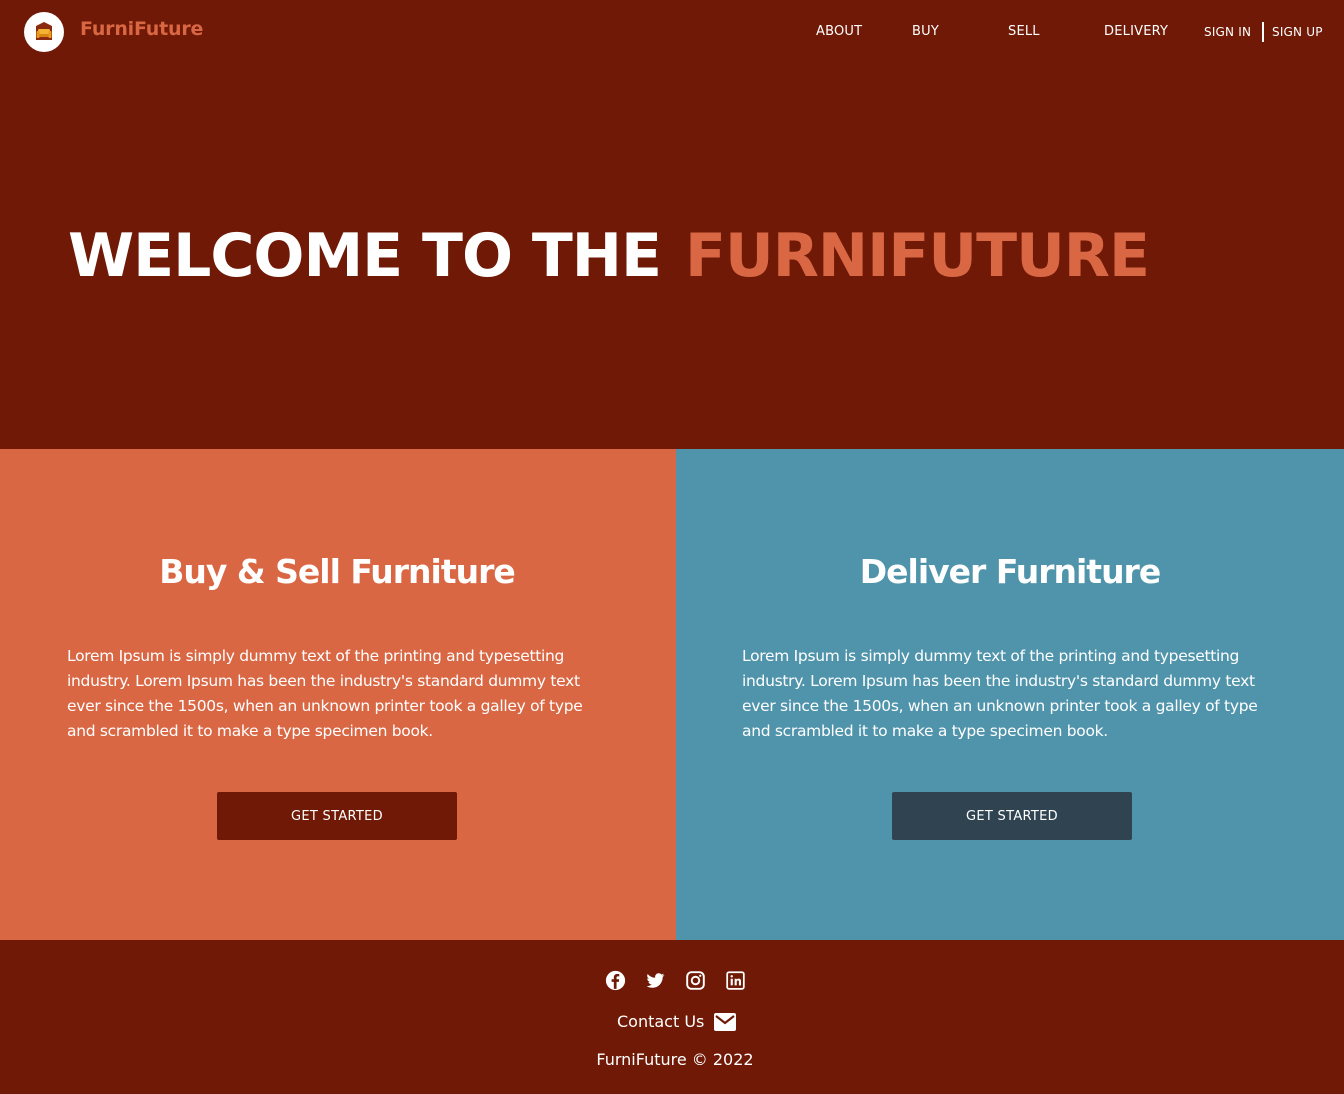 Image resolution: width=1344 pixels, height=1094 pixels. What do you see at coordinates (1297, 32) in the screenshot?
I see `sign-up-link: SIGN UP` at bounding box center [1297, 32].